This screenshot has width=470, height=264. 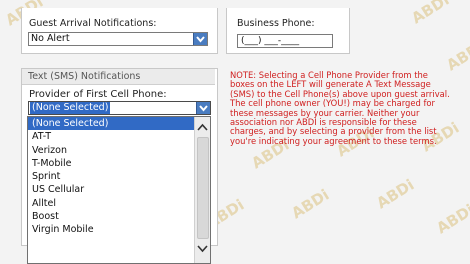 I want to click on dropdown-scrollbar, so click(x=202, y=190).